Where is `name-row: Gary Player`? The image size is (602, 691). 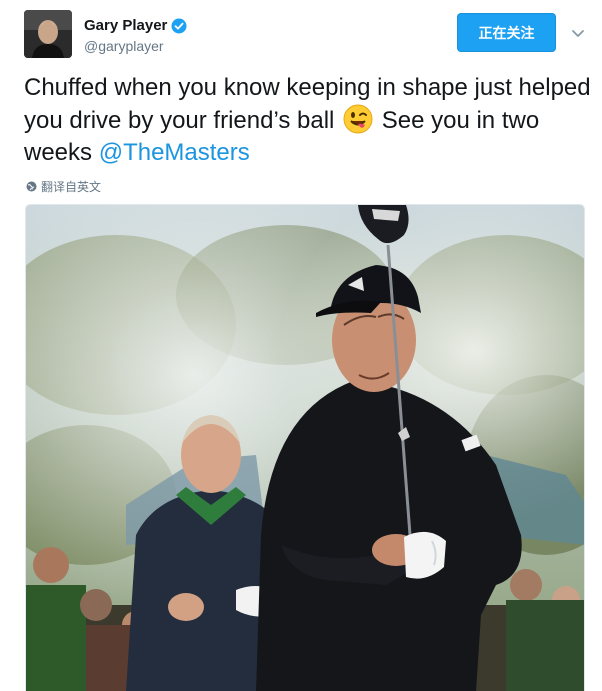
name-row: Gary Player is located at coordinates (135, 25).